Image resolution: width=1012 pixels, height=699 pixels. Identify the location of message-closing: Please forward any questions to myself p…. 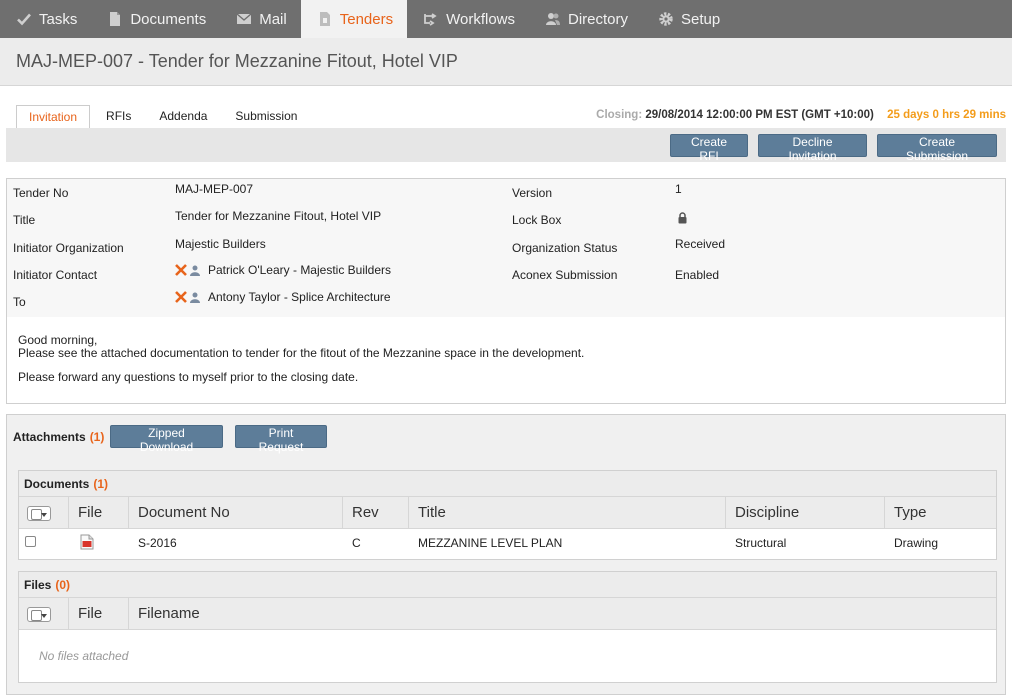
(188, 377).